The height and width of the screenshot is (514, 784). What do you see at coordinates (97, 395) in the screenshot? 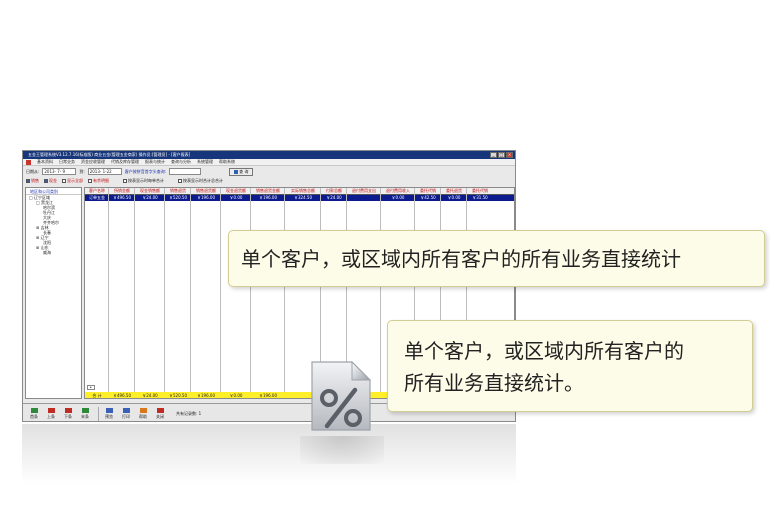
I see `total-cell: 合 计` at bounding box center [97, 395].